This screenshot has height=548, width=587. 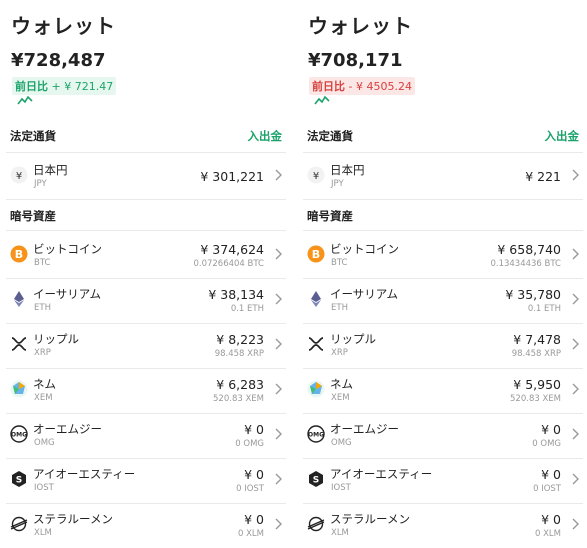 I want to click on svg-text: B, so click(x=19, y=254).